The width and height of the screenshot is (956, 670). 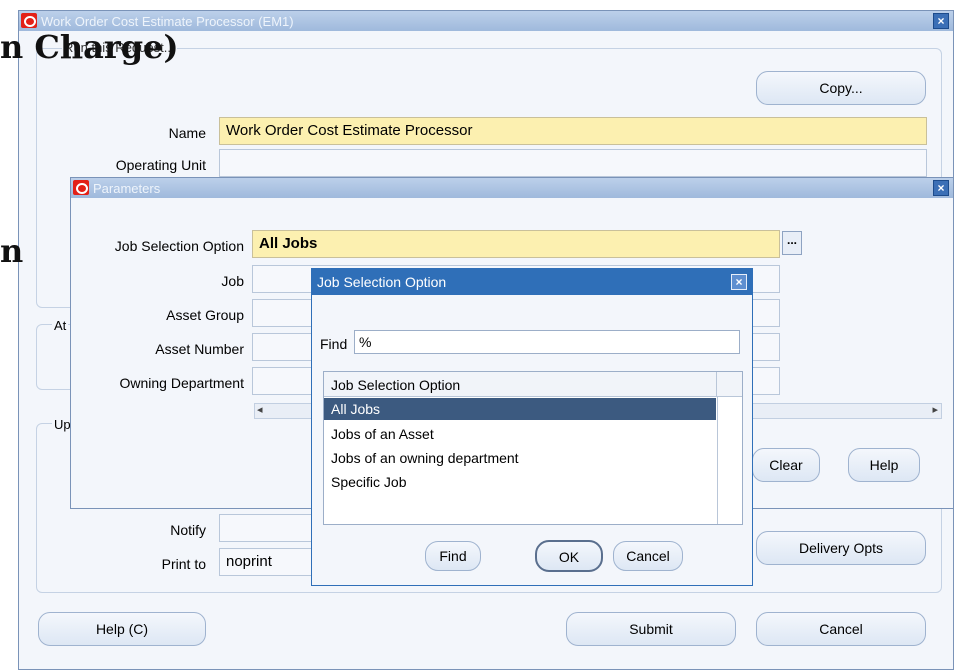 What do you see at coordinates (127, 188) in the screenshot?
I see `parameters-title: Parameters` at bounding box center [127, 188].